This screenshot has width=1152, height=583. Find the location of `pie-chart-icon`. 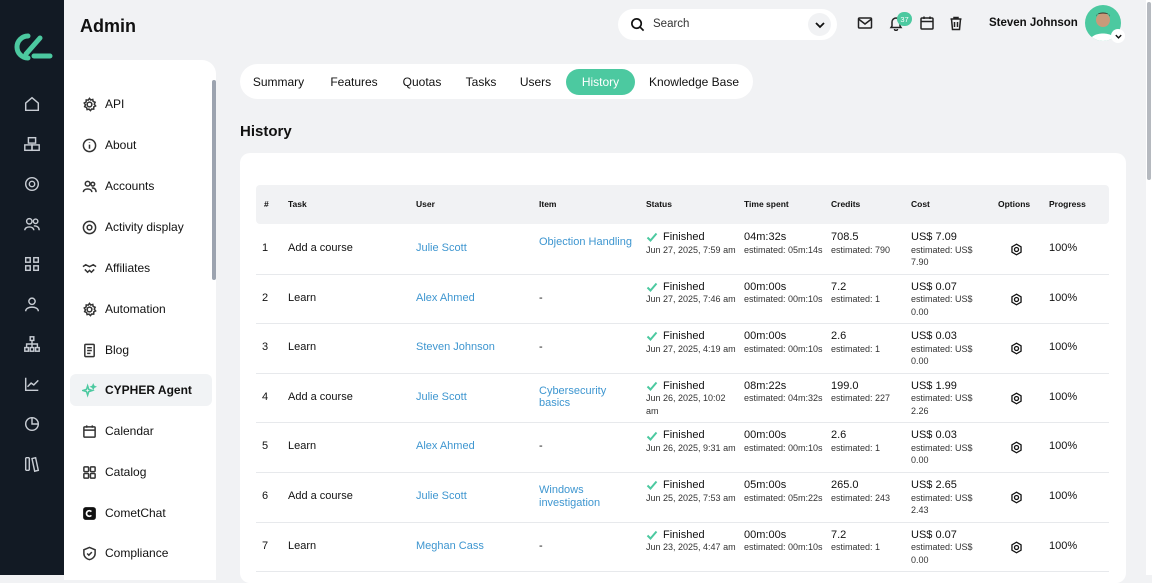

pie-chart-icon is located at coordinates (32, 424).